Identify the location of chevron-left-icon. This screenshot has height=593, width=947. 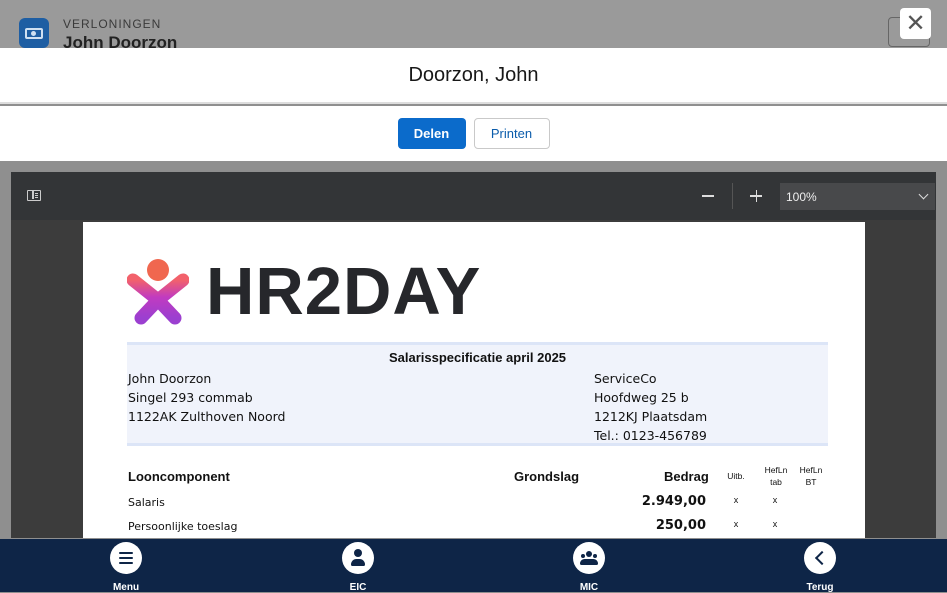
(820, 558).